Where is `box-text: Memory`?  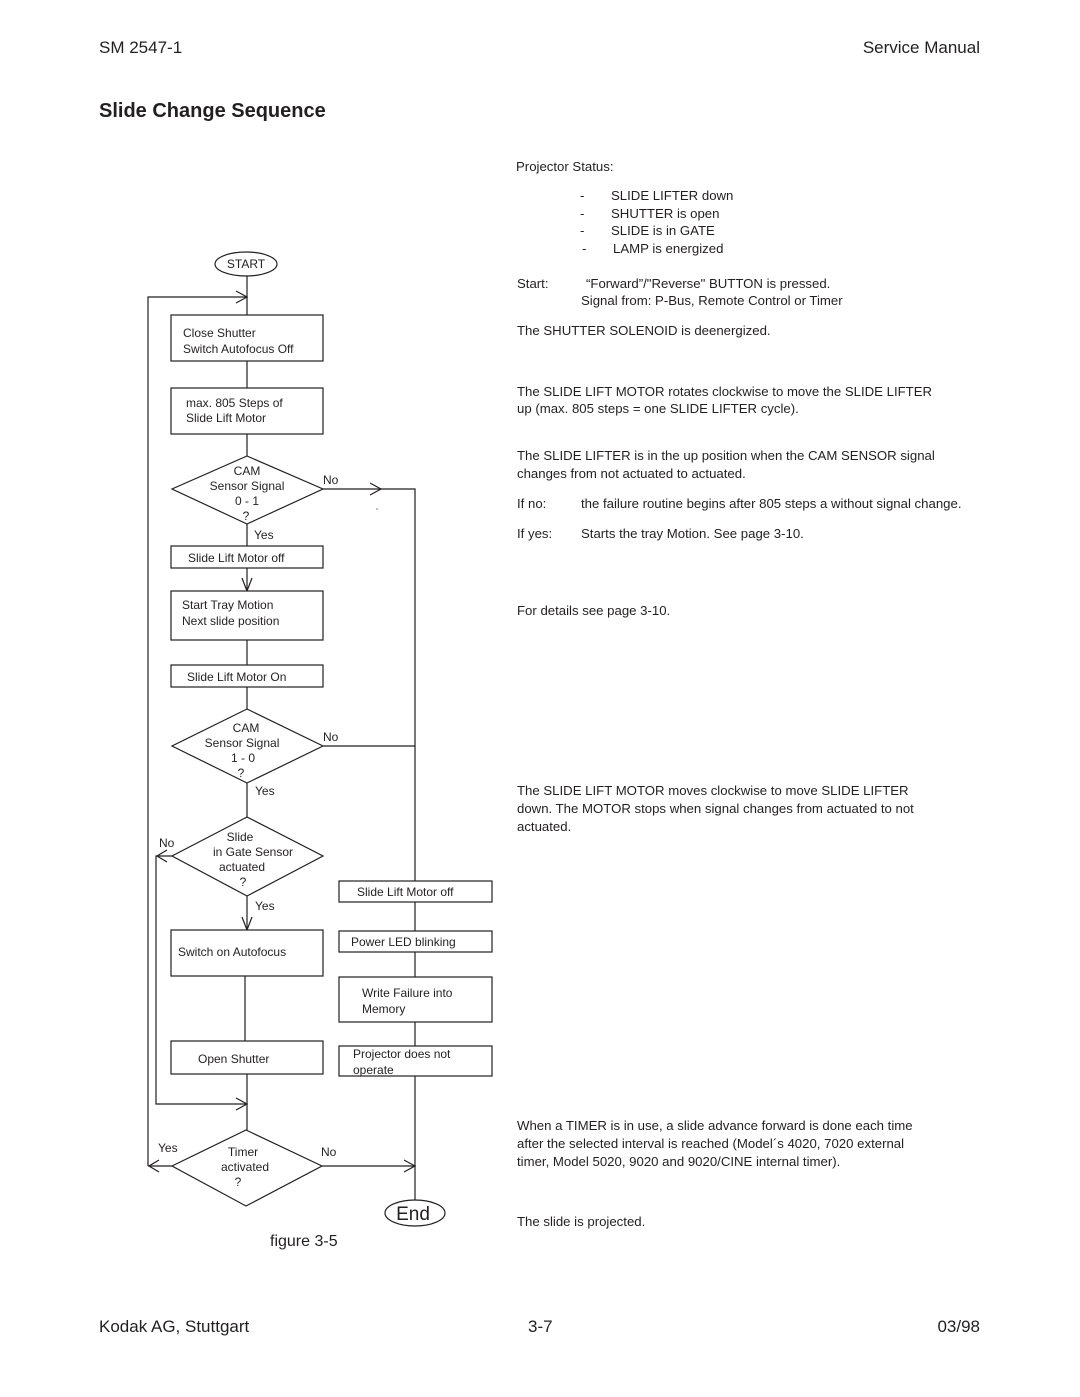
box-text: Memory is located at coordinates (383, 1009).